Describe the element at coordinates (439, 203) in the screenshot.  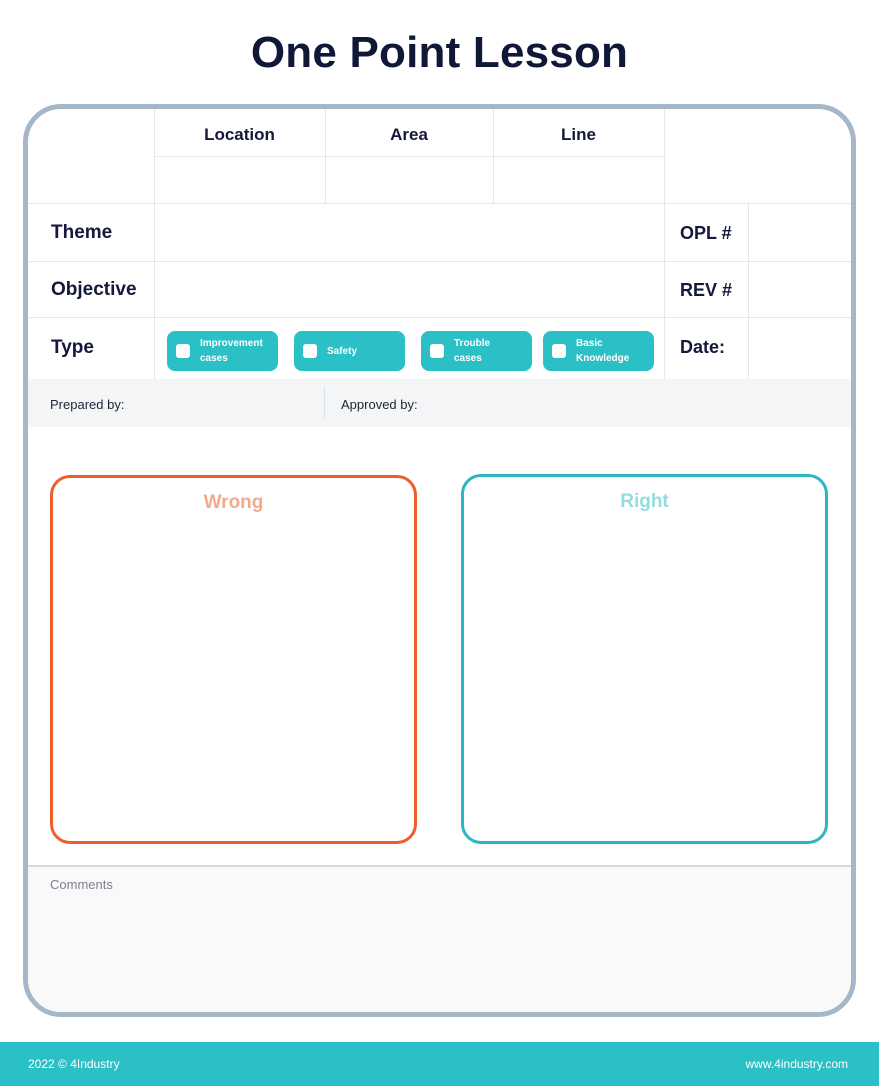
I see `row-divider-theme` at that location.